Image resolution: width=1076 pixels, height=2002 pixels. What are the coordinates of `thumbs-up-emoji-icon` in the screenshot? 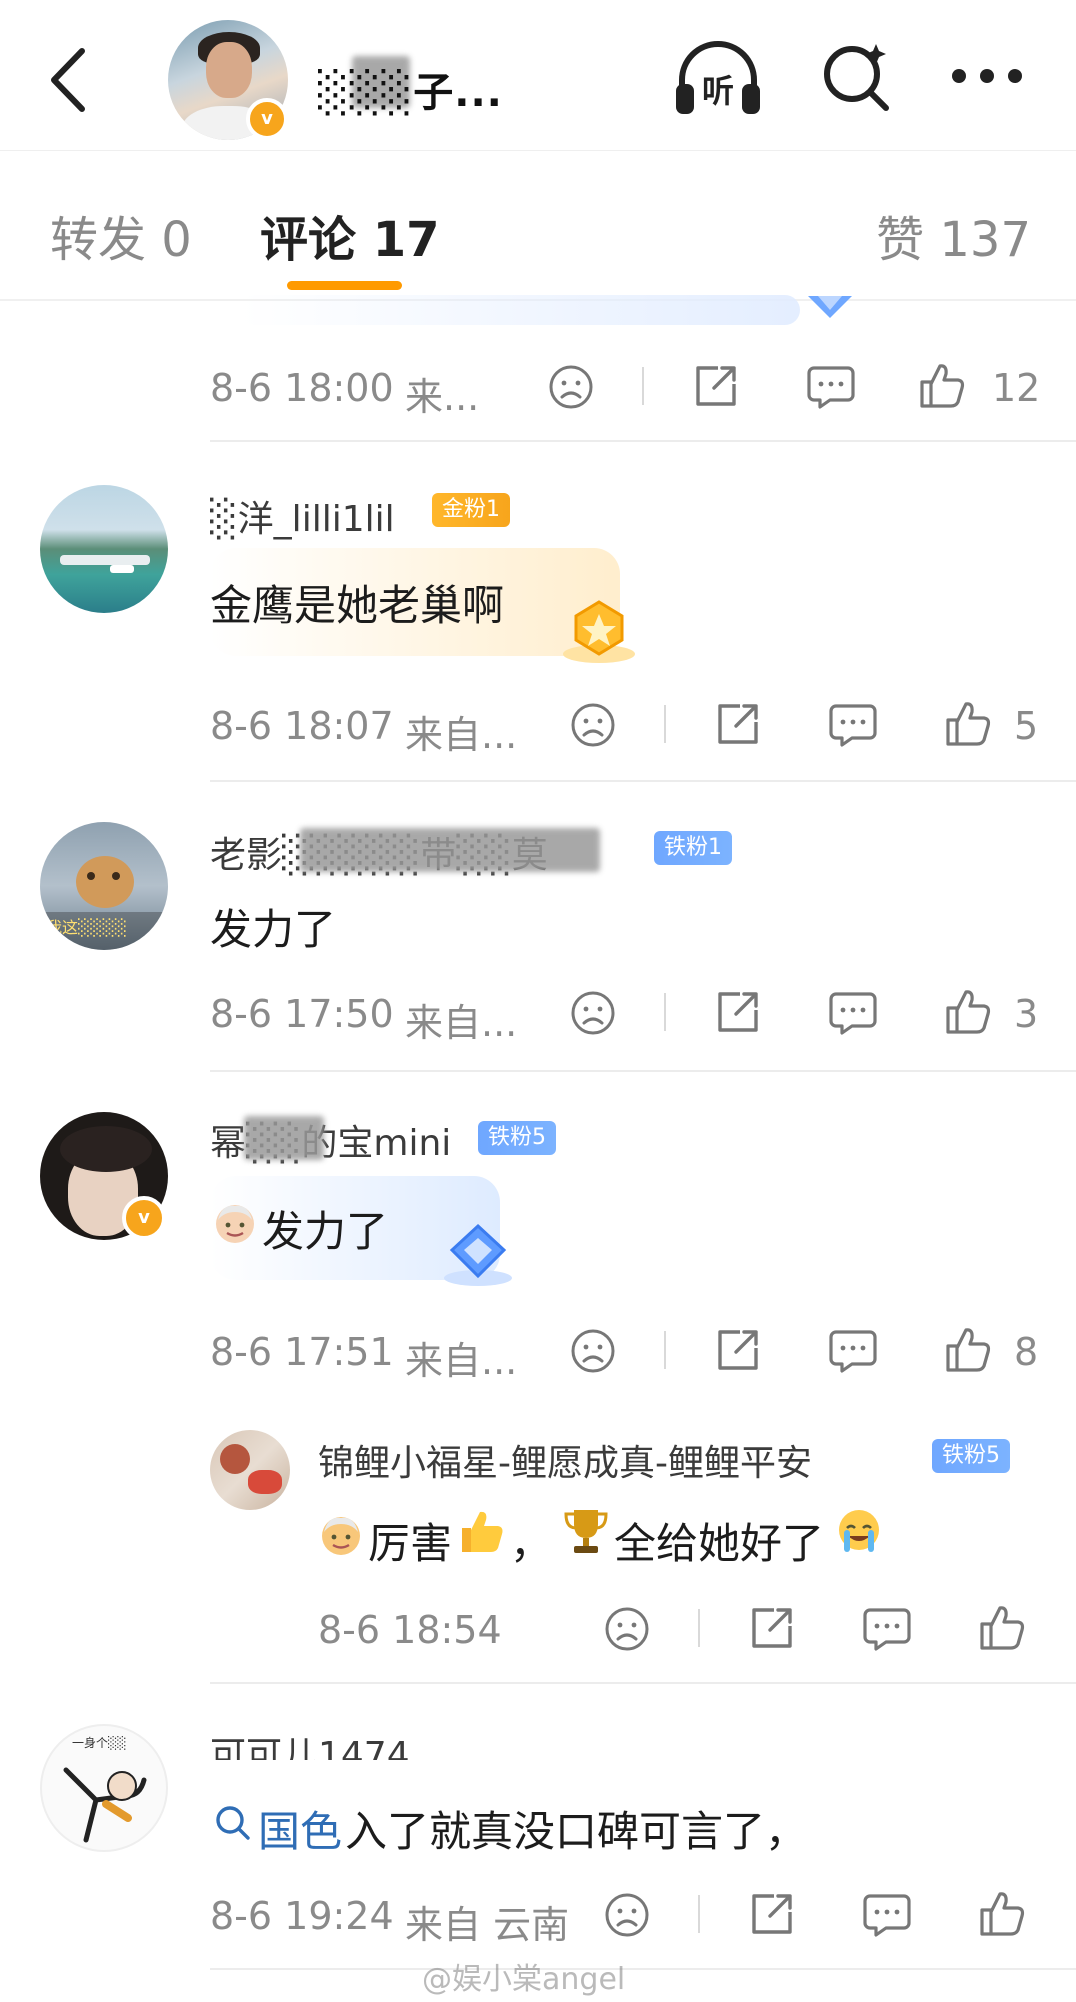 It's located at (481, 1533).